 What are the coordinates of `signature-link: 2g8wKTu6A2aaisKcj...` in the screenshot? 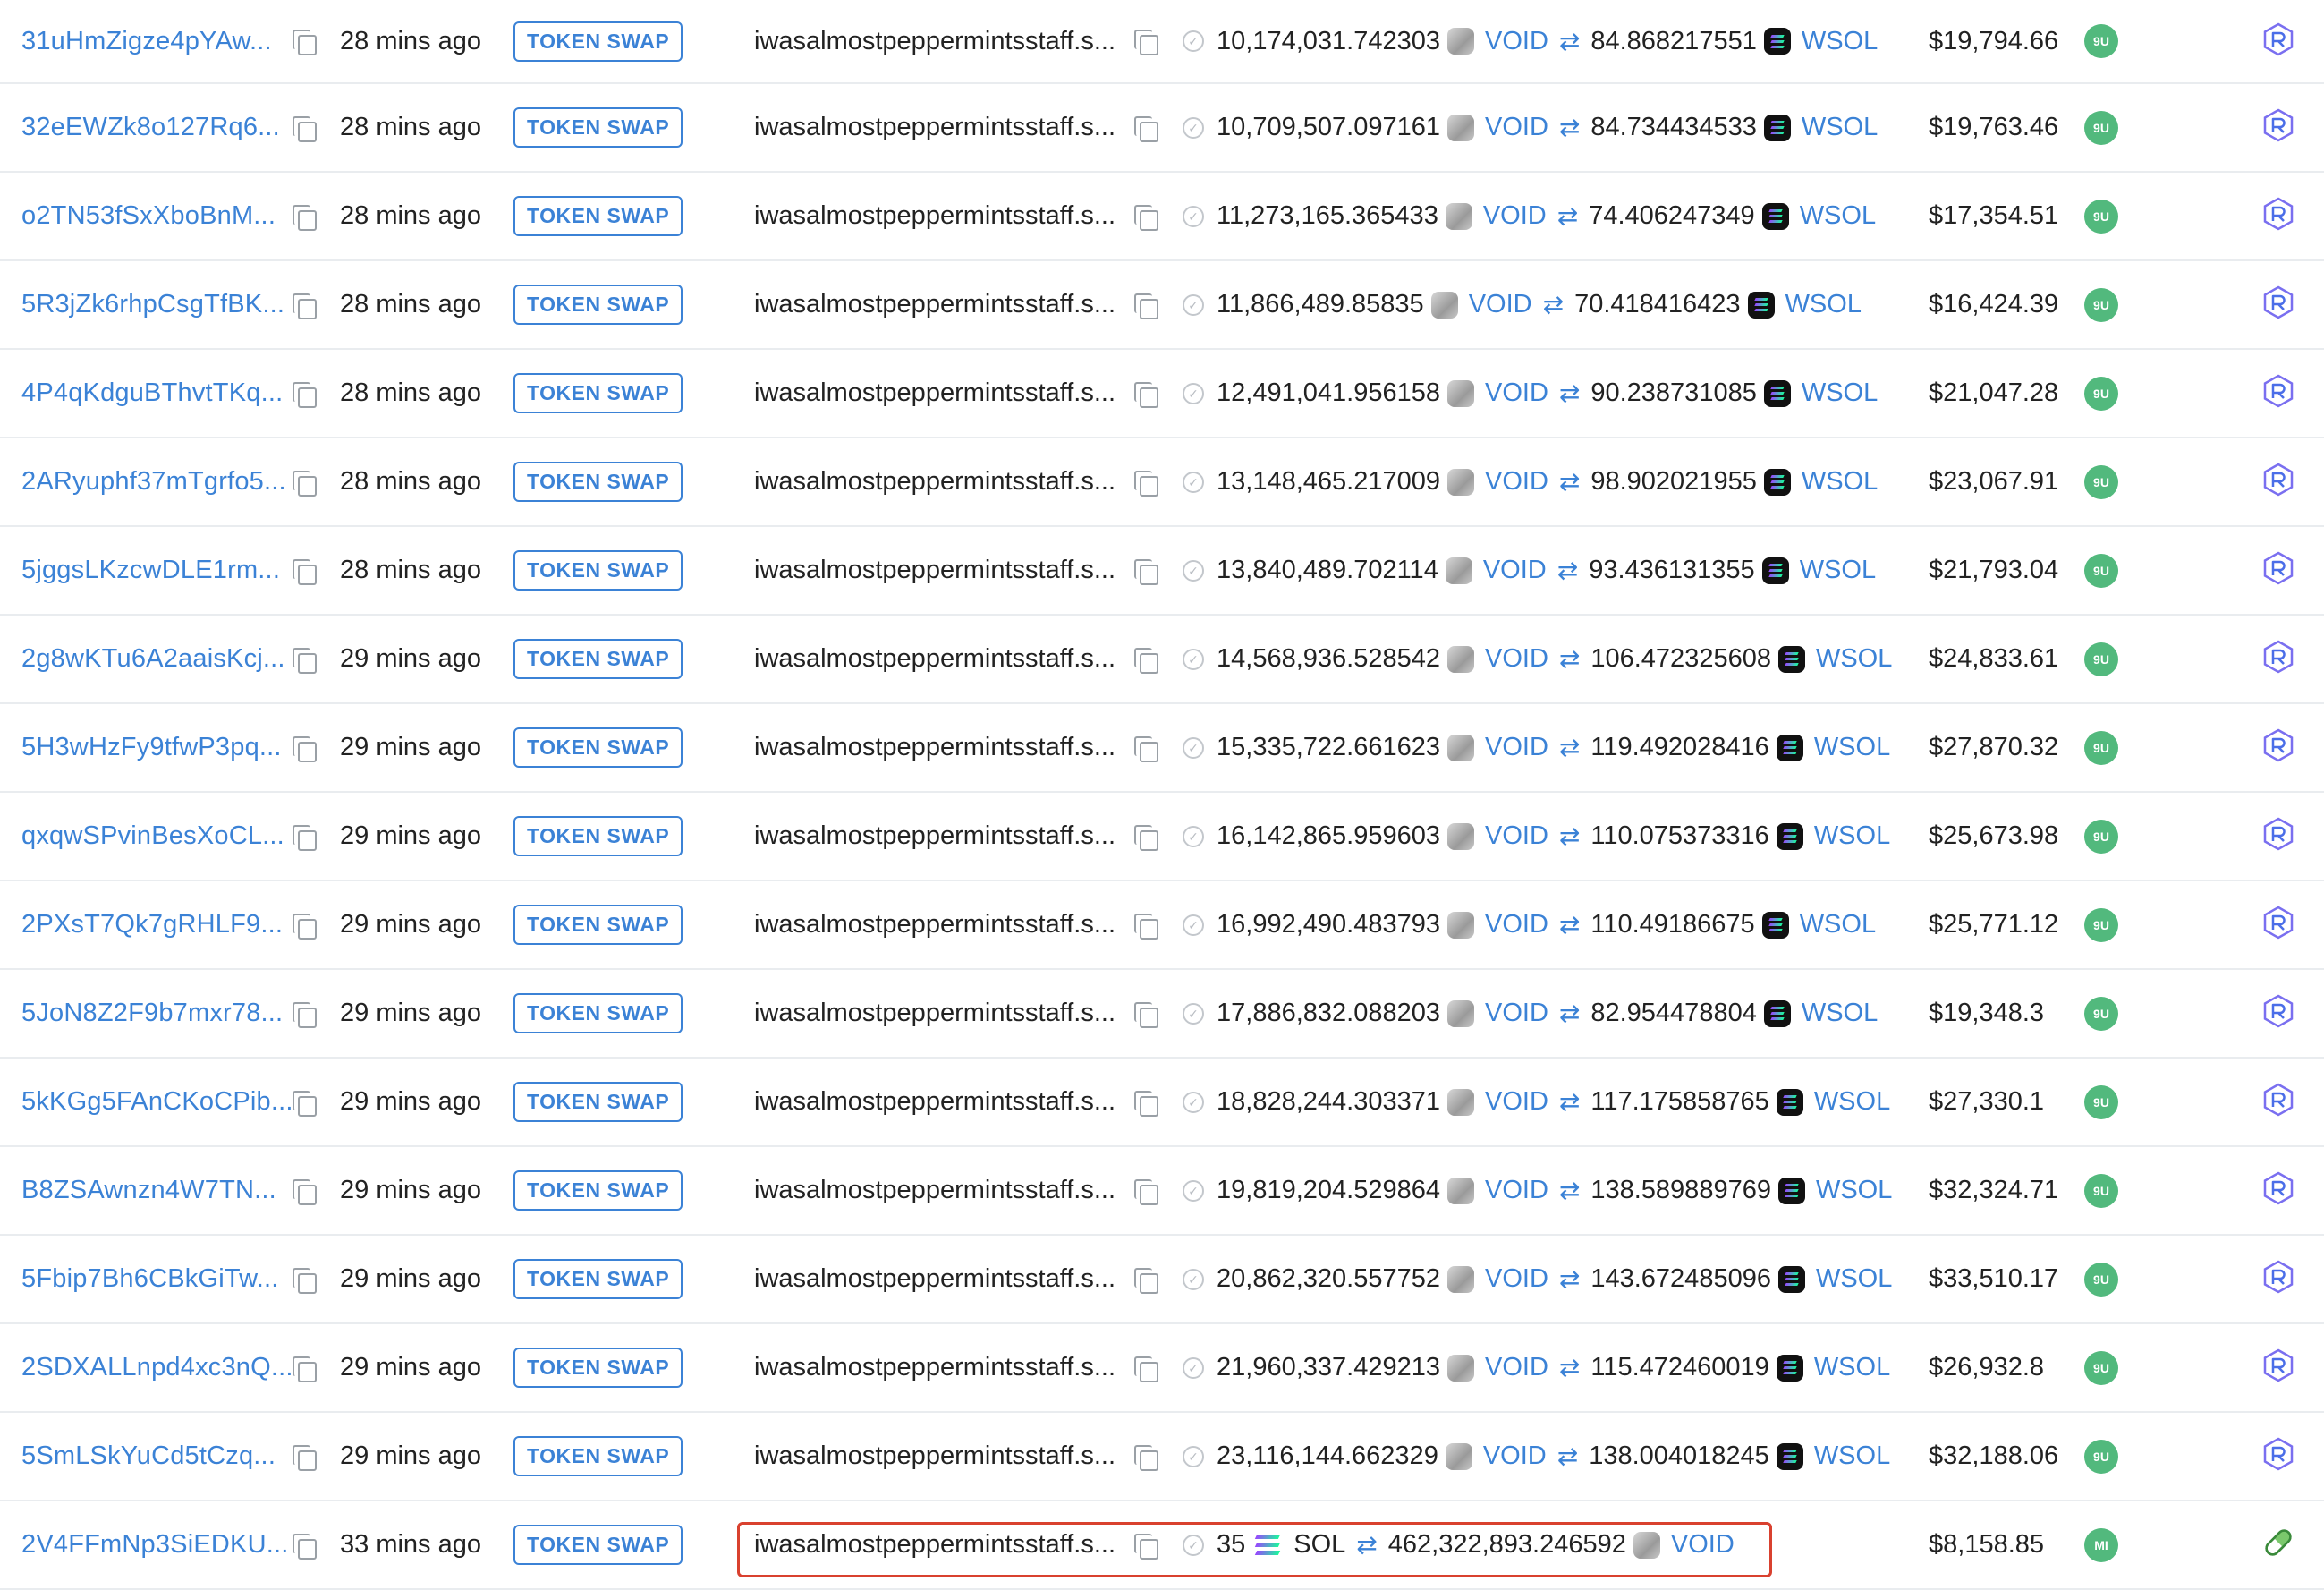 It's located at (153, 659).